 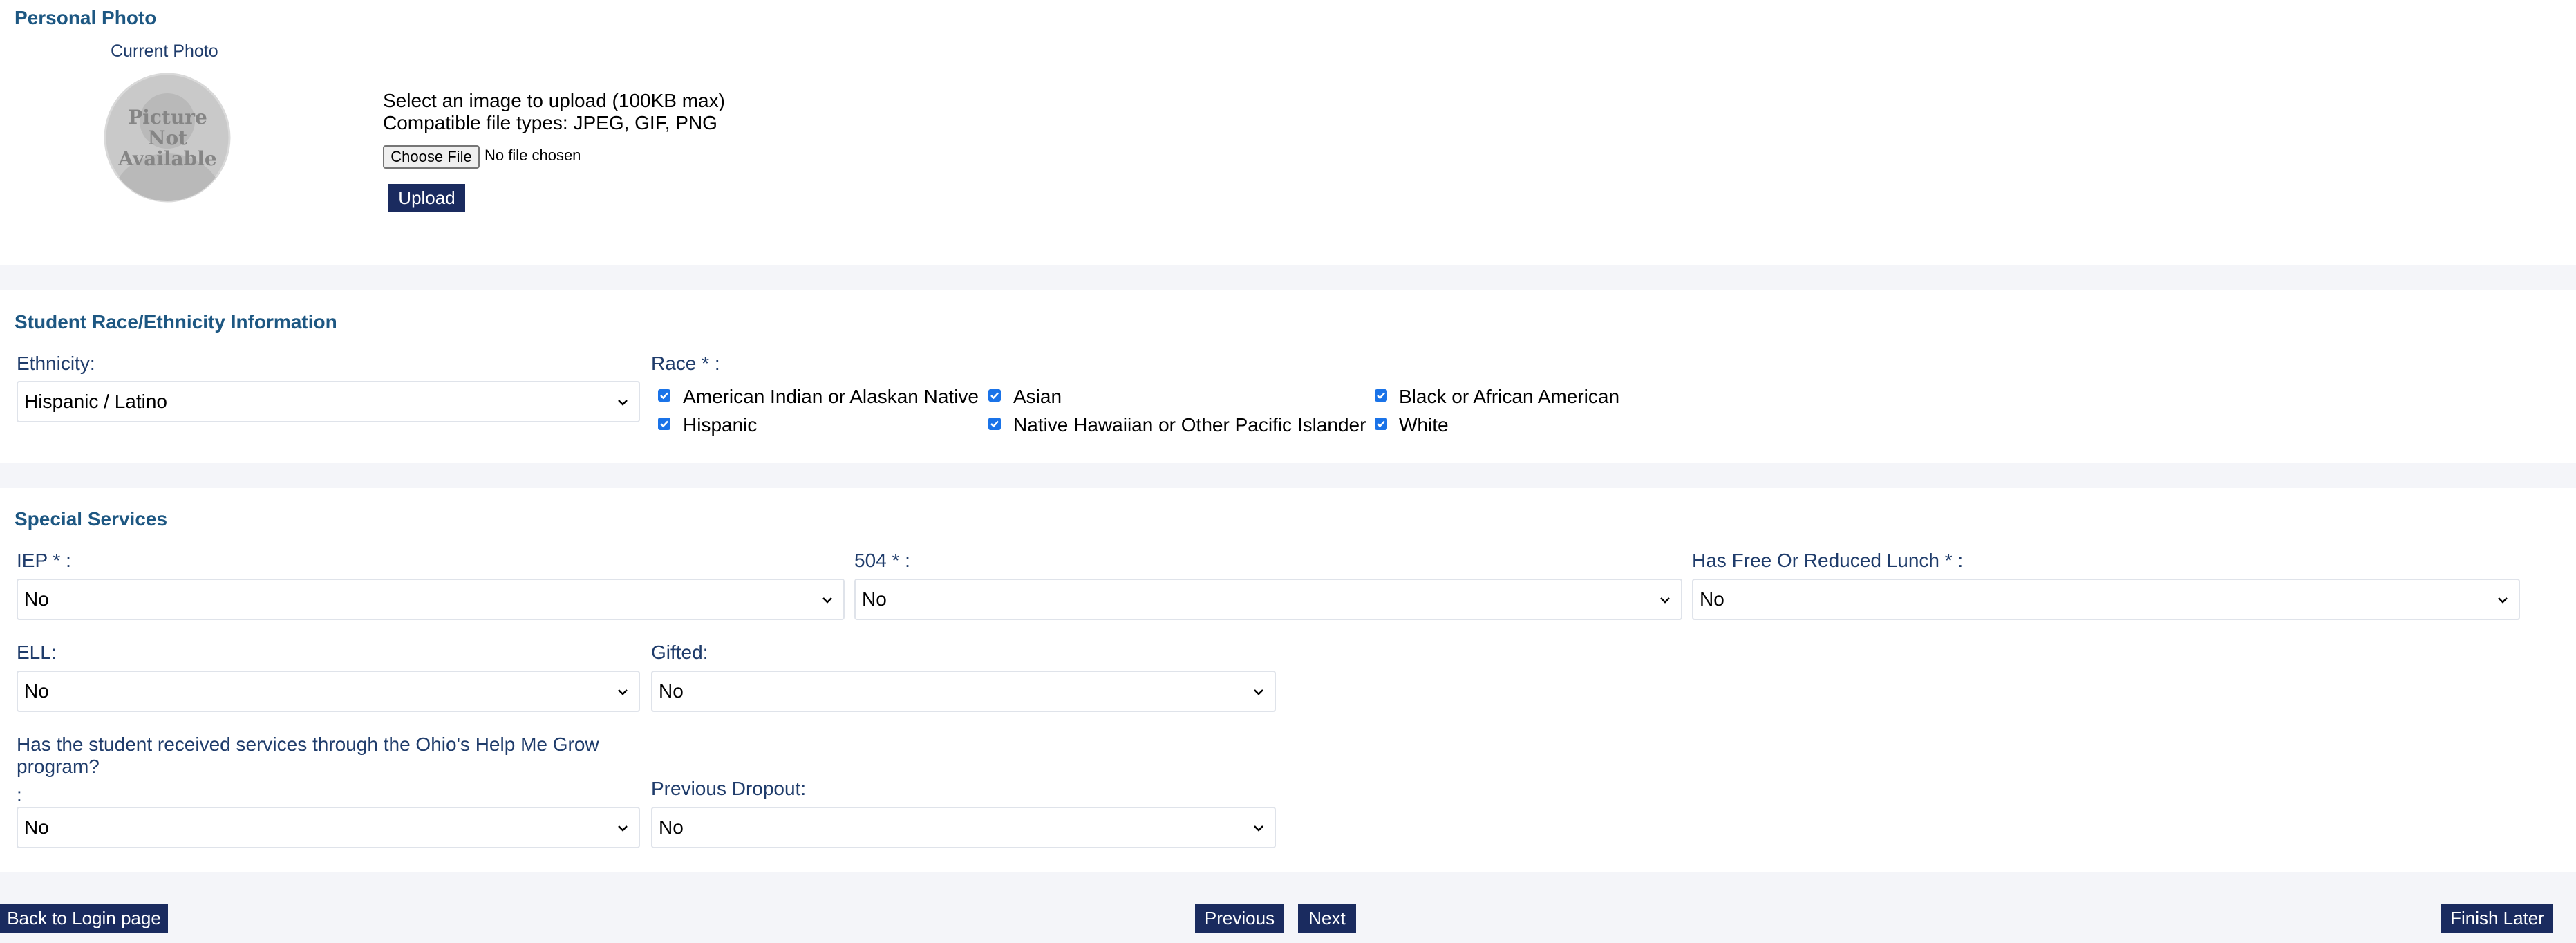 What do you see at coordinates (550, 122) in the screenshot?
I see `file-types-text: Compatible file types: JPEG, GIF, PNG` at bounding box center [550, 122].